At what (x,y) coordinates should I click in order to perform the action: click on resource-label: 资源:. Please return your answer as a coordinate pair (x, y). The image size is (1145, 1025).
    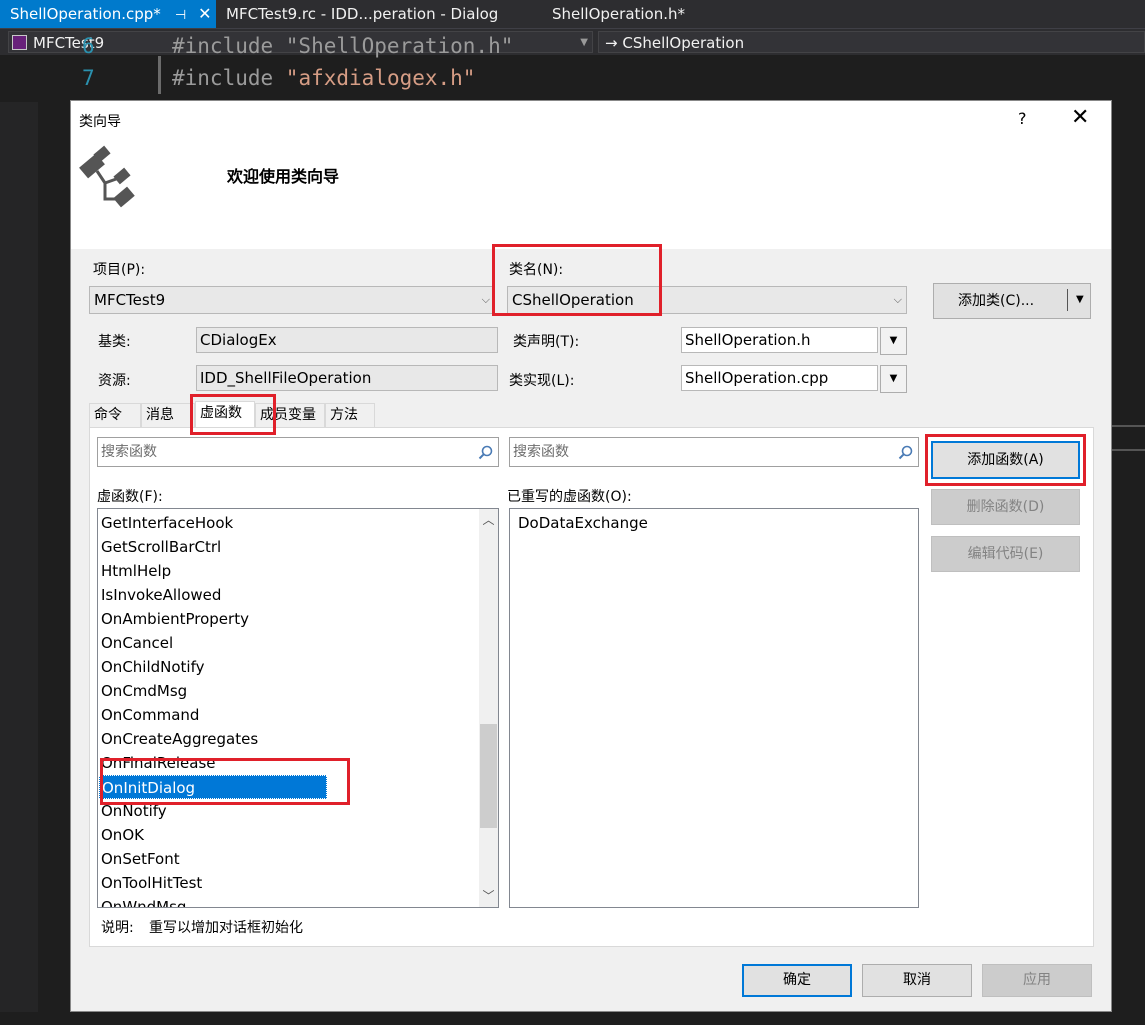
    Looking at the image, I should click on (114, 381).